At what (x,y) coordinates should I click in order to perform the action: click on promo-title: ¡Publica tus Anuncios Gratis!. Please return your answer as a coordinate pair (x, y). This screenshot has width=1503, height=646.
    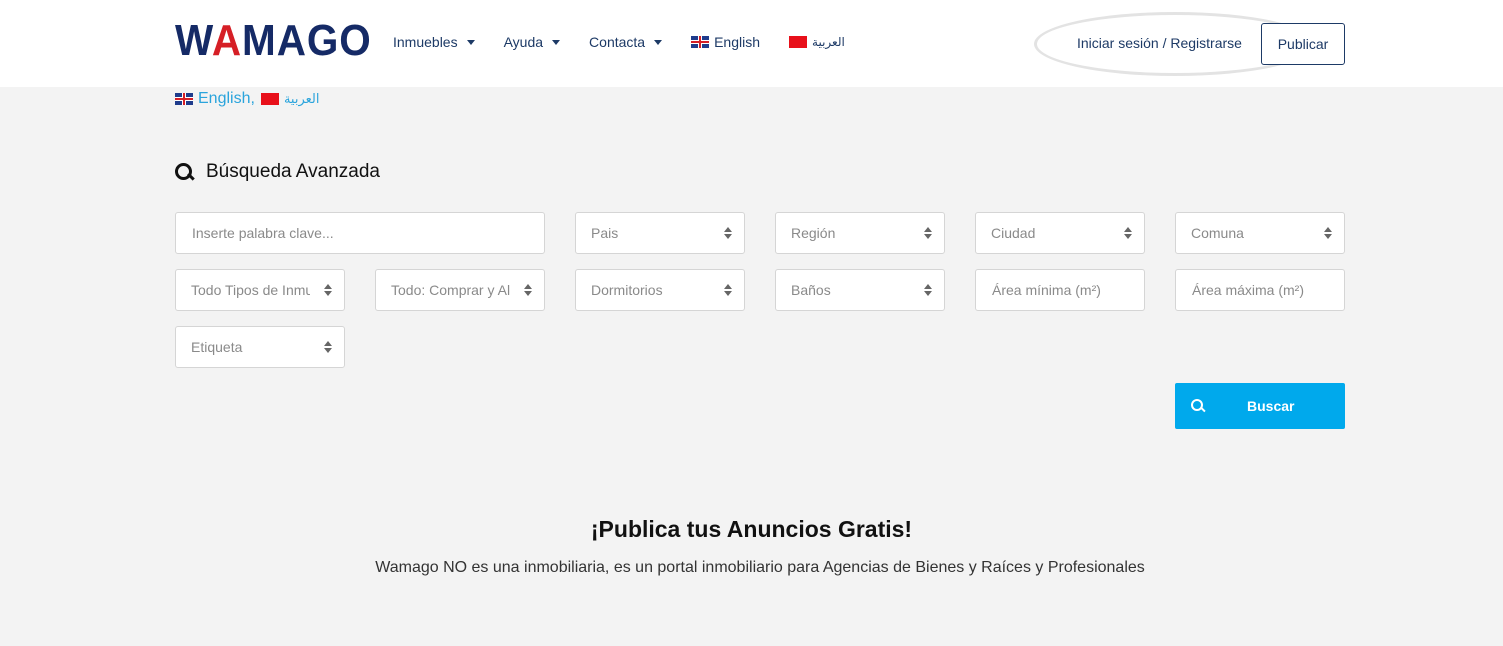
    Looking at the image, I should click on (751, 529).